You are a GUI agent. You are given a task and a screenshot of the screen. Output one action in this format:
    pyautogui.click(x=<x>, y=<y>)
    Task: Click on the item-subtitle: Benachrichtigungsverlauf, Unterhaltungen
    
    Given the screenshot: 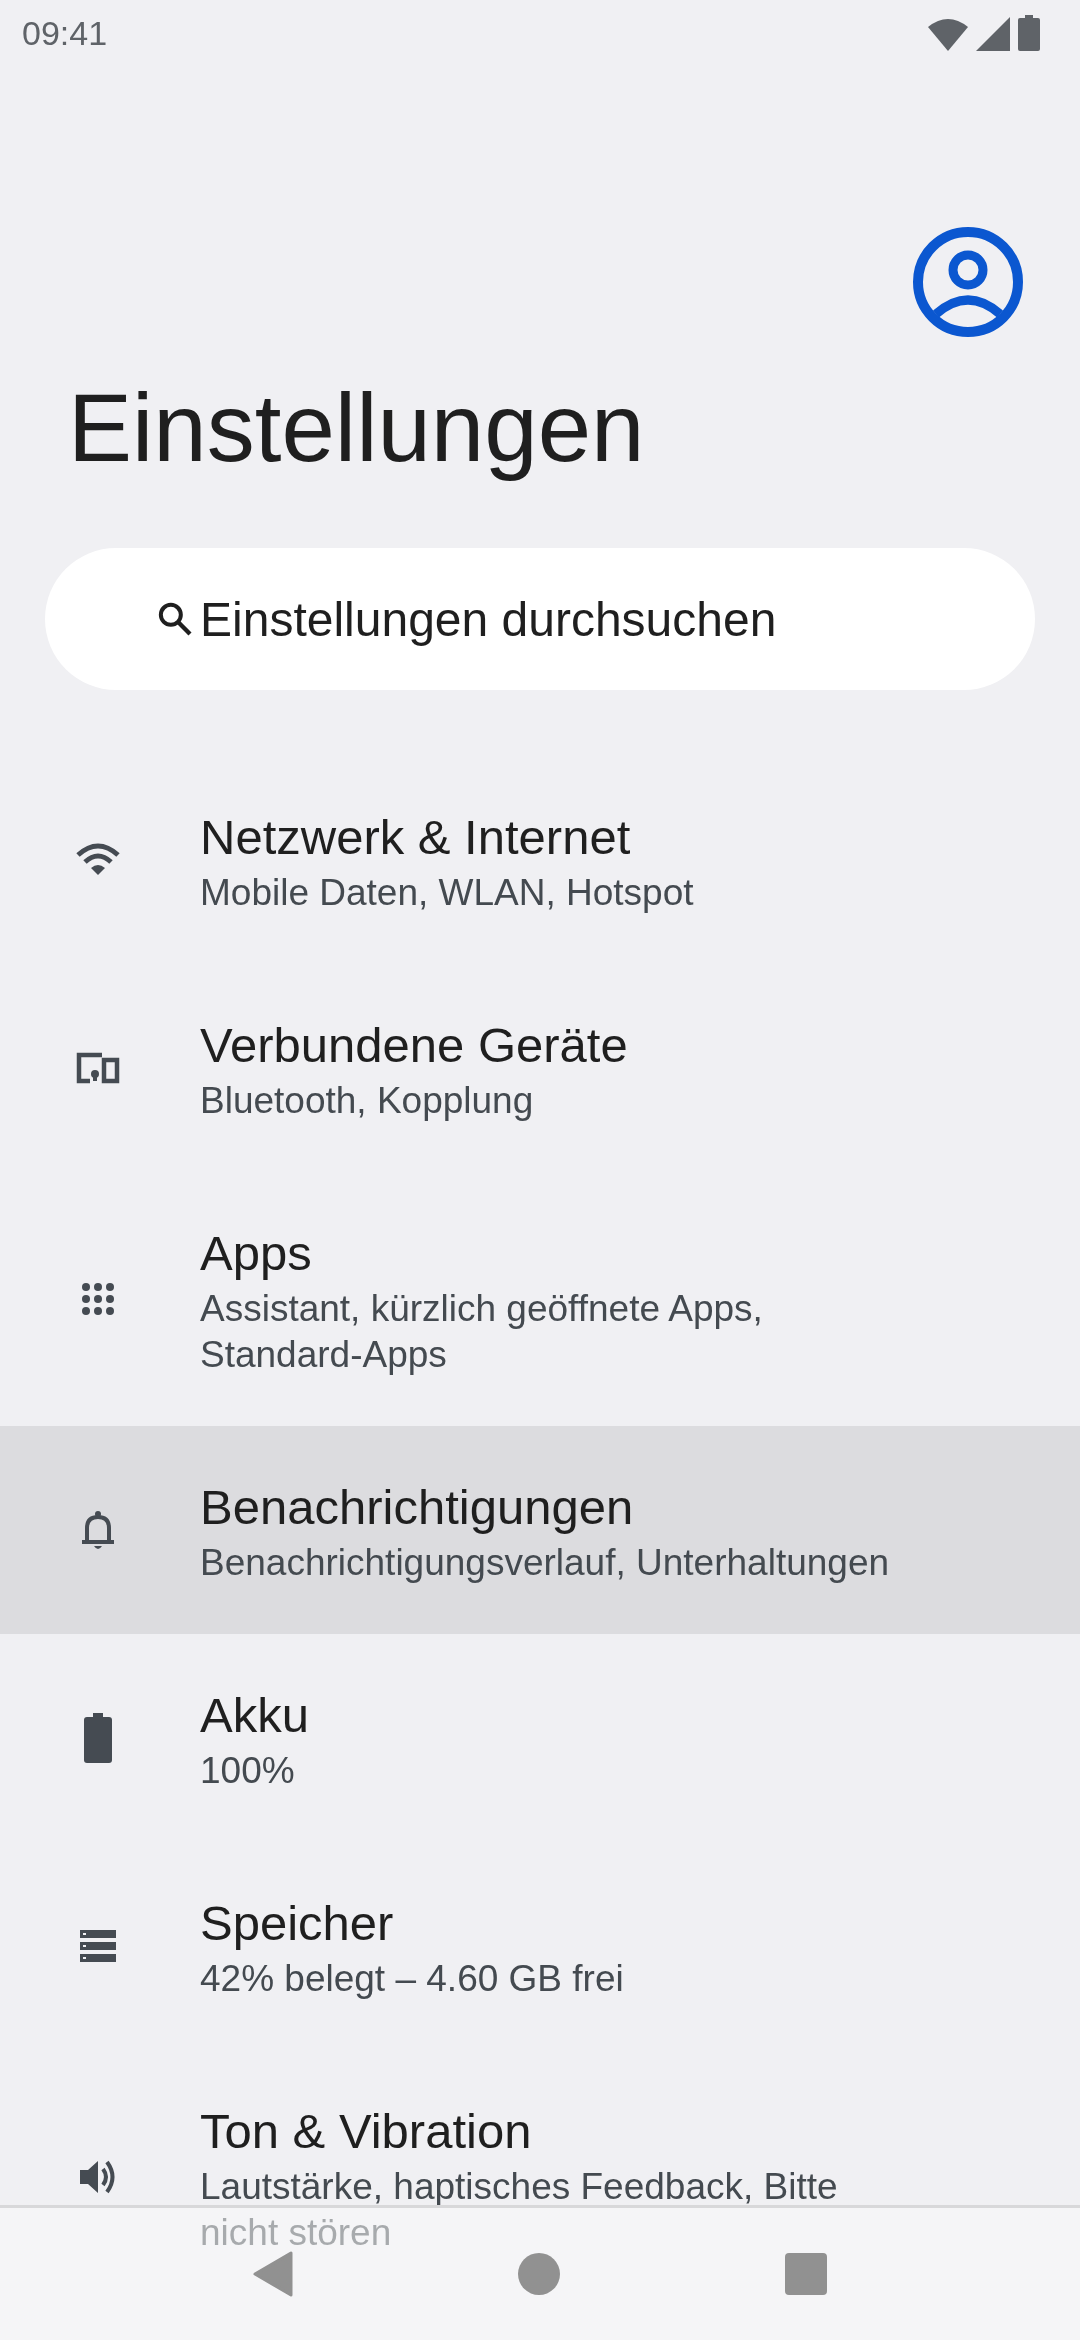 What is the action you would take?
    pyautogui.click(x=545, y=1563)
    